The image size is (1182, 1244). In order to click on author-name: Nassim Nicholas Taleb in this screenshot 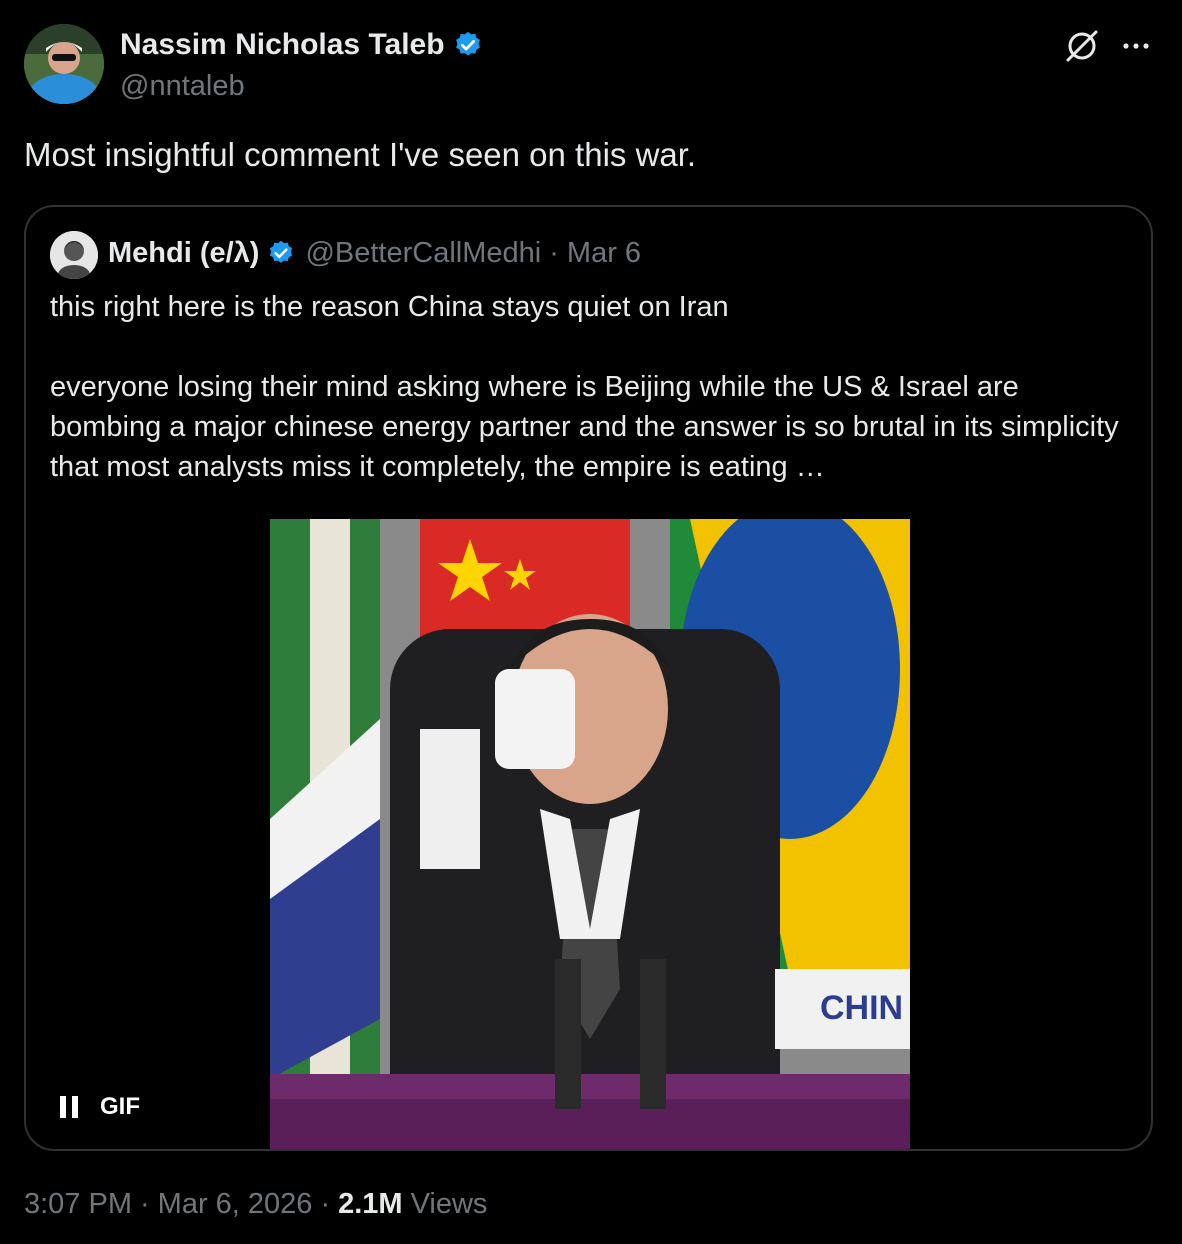, I will do `click(282, 45)`.